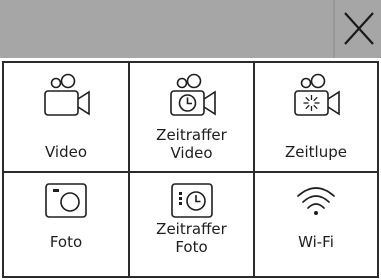 The height and width of the screenshot is (280, 381). I want to click on video-camera-icon, so click(67, 94).